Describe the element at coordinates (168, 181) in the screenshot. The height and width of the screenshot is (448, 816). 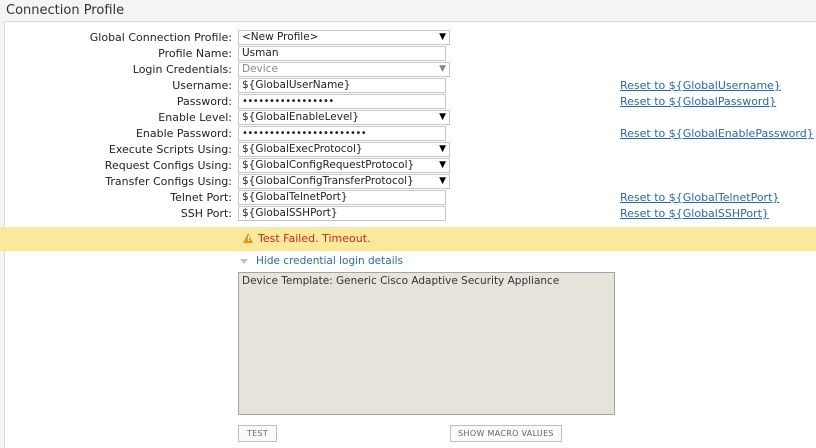
I see `transfer-configs-label: Transfer Configs Using:` at that location.